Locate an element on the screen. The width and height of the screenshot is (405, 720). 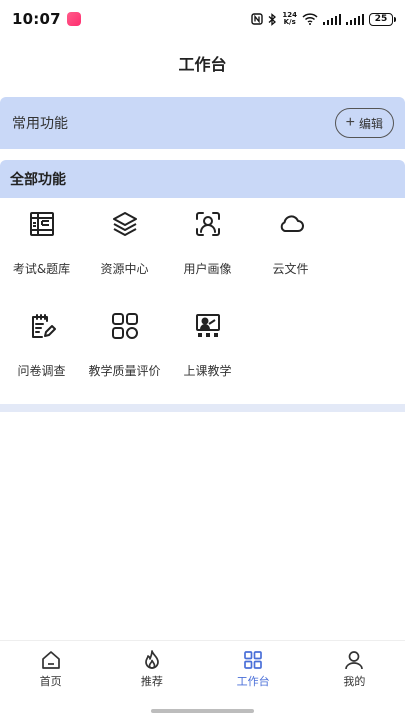
home-icon is located at coordinates (51, 660).